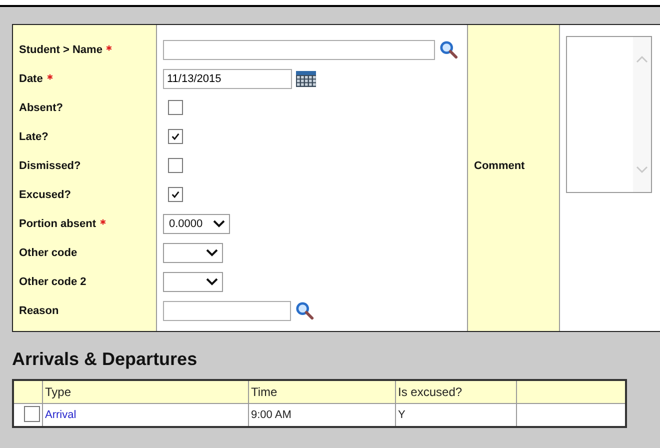 This screenshot has width=660, height=448. I want to click on field-label: Excused?, so click(45, 194).